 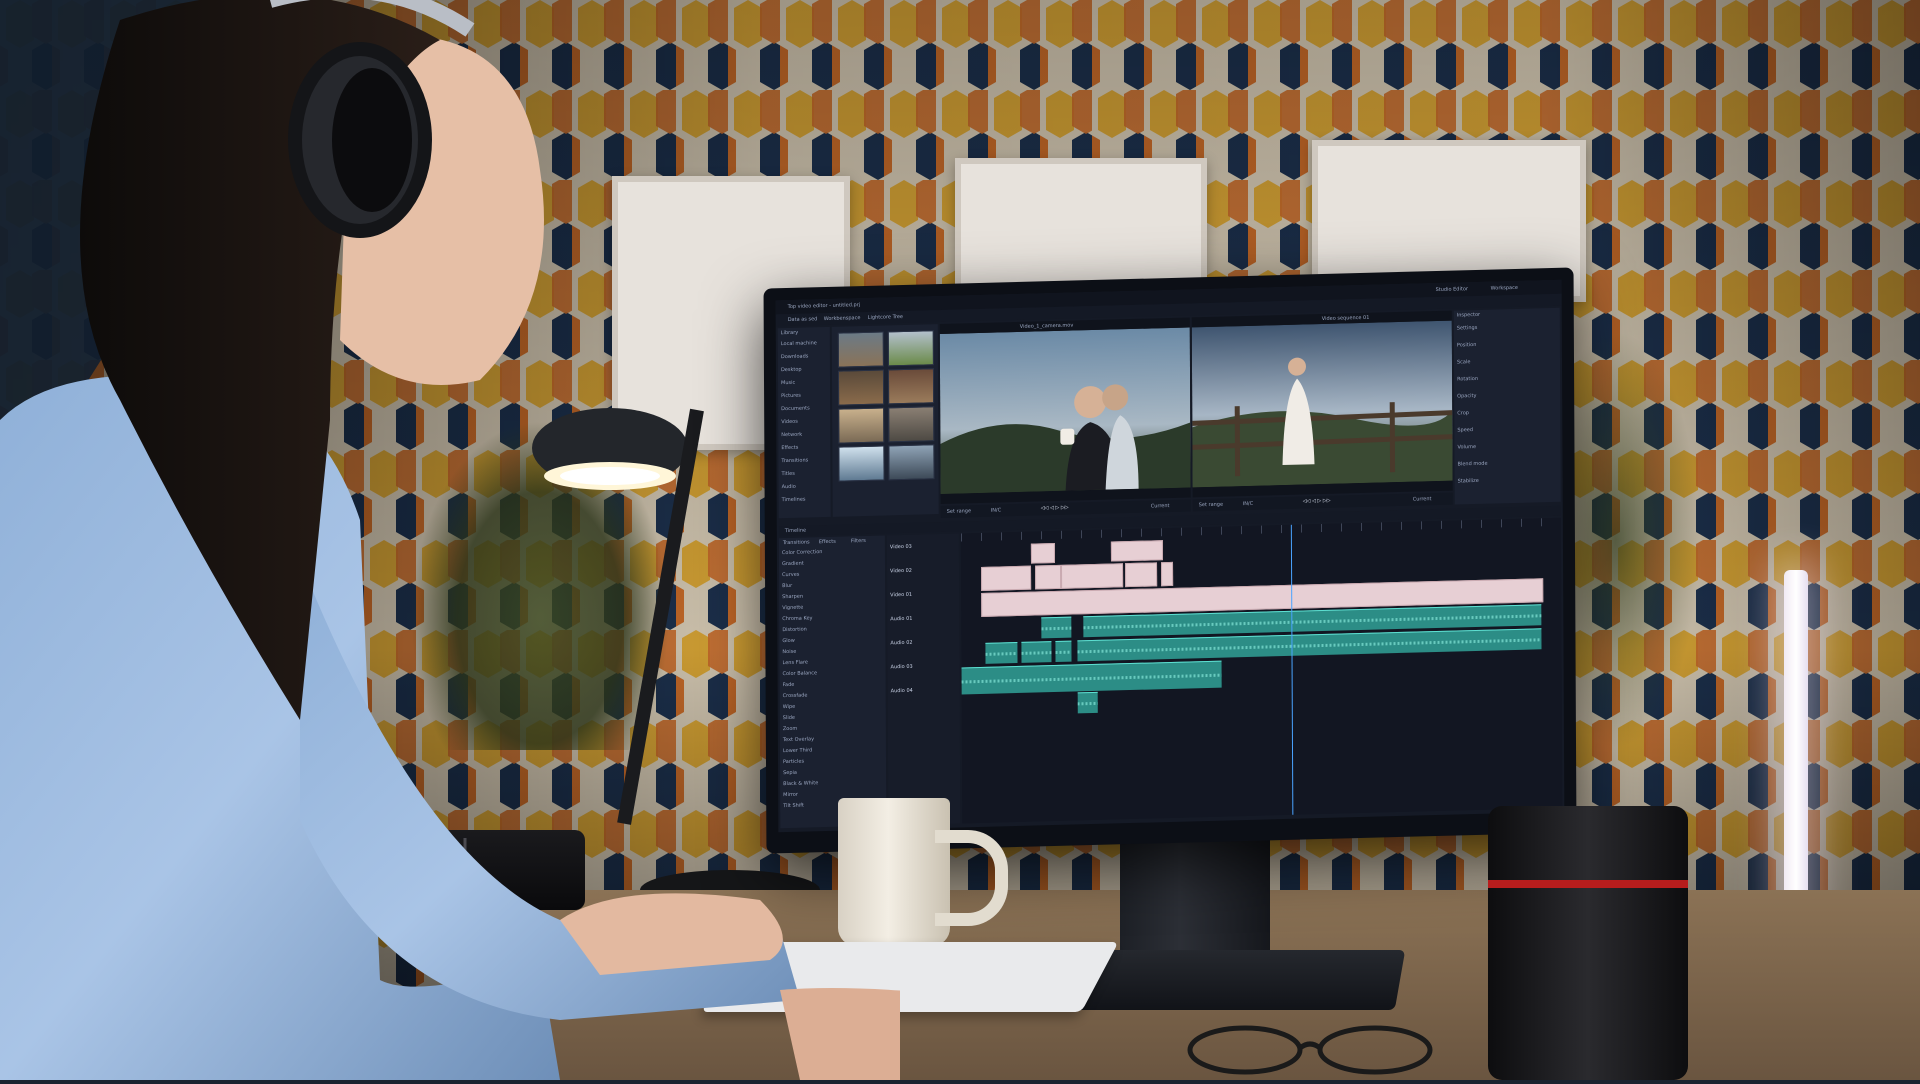 I want to click on source-viewer-title: Video_1_camera.mov, so click(x=1047, y=326).